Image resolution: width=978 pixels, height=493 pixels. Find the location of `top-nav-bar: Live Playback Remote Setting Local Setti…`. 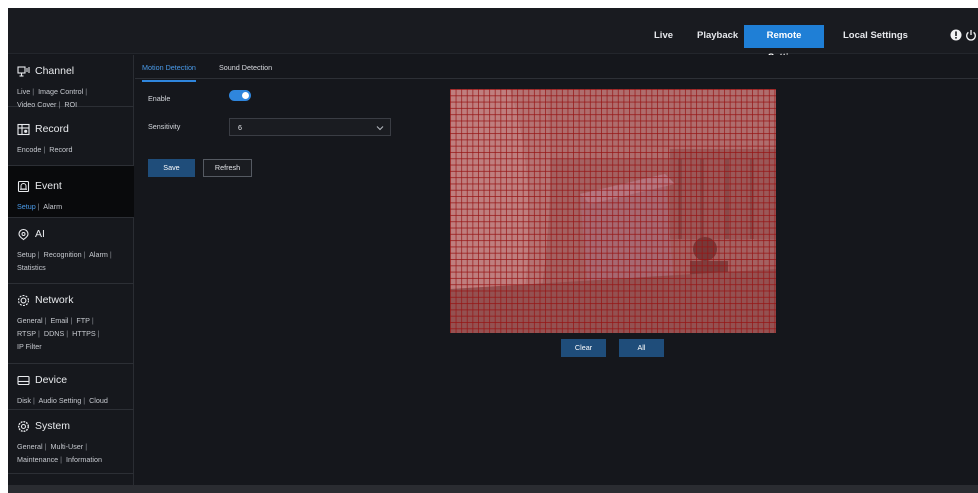

top-nav-bar: Live Playback Remote Setting Local Setti… is located at coordinates (493, 35).